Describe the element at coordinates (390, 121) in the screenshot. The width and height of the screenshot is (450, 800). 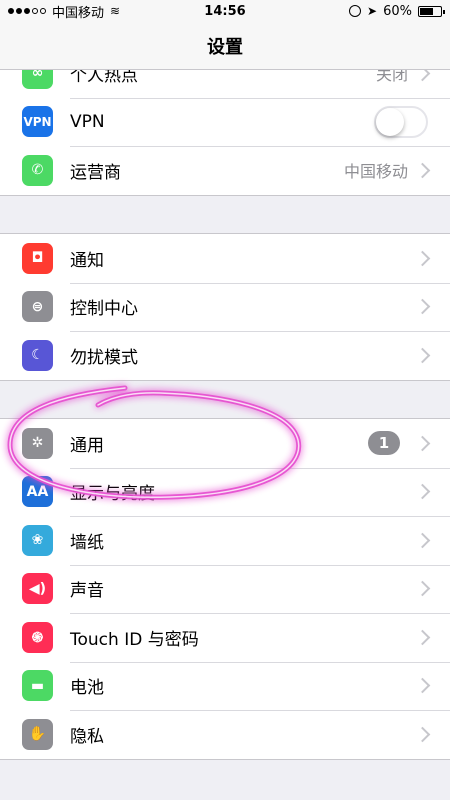
I see `toggle-knob` at that location.